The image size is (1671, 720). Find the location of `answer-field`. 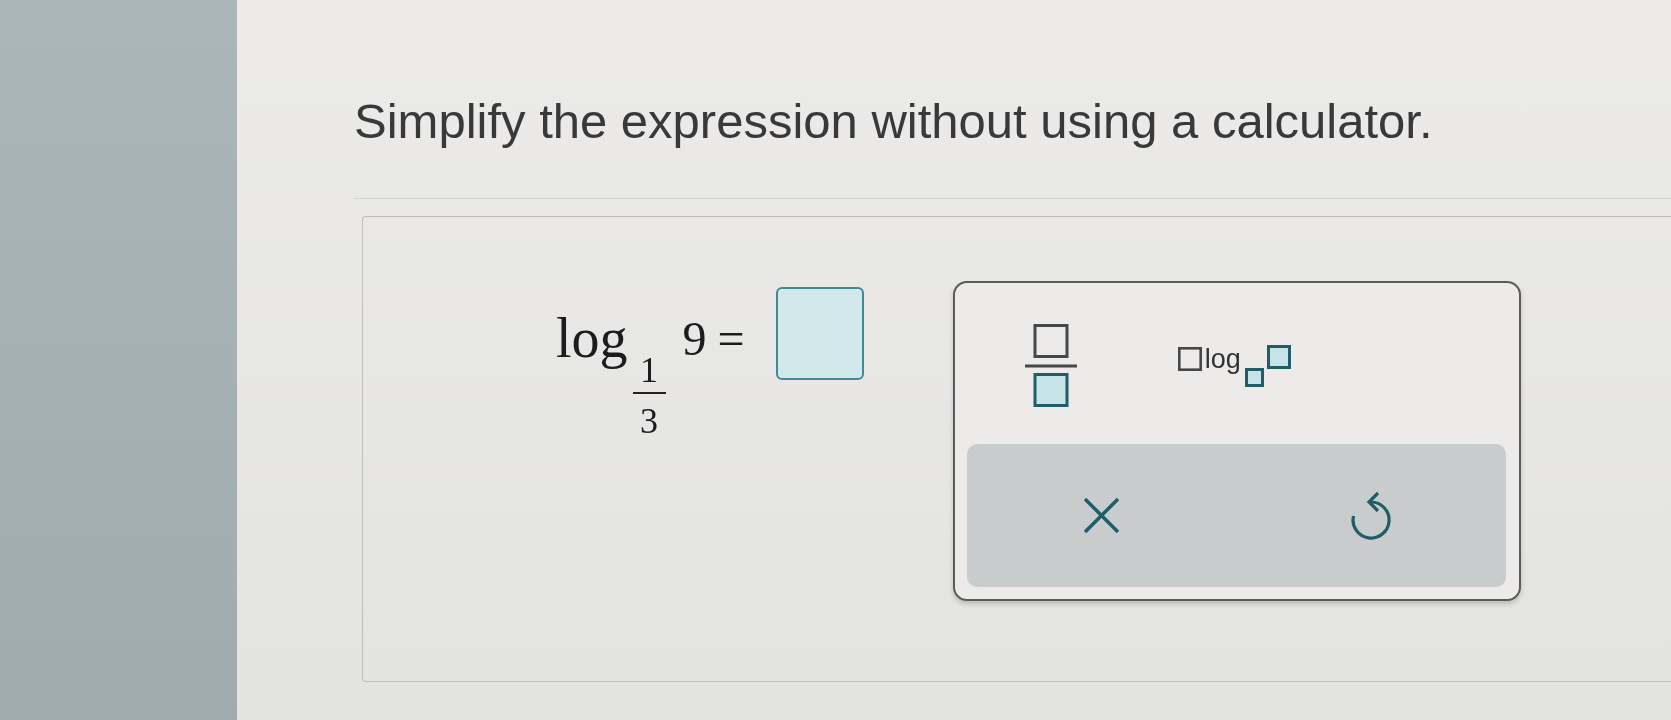

answer-field is located at coordinates (819, 333).